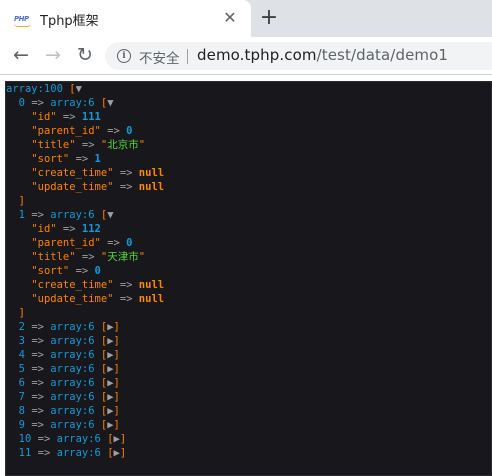 The width and height of the screenshot is (492, 476). I want to click on field-value-number: 112, so click(91, 229).